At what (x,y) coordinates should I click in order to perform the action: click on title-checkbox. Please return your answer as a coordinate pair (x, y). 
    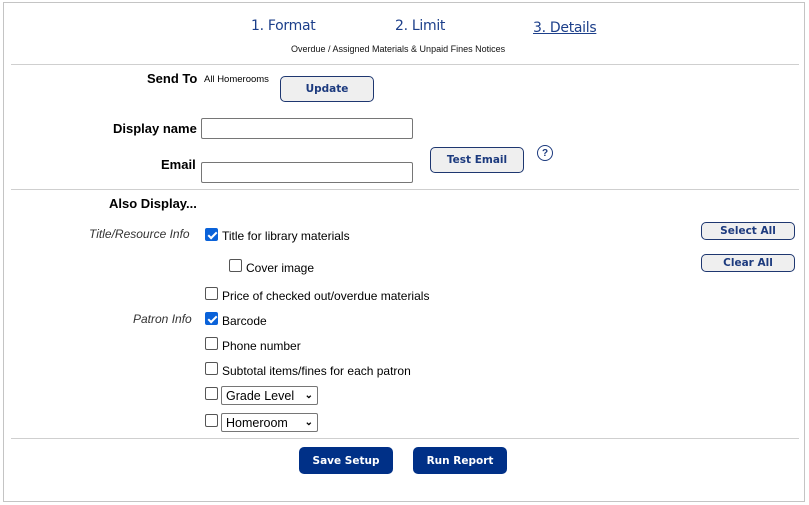
    Looking at the image, I should click on (211, 234).